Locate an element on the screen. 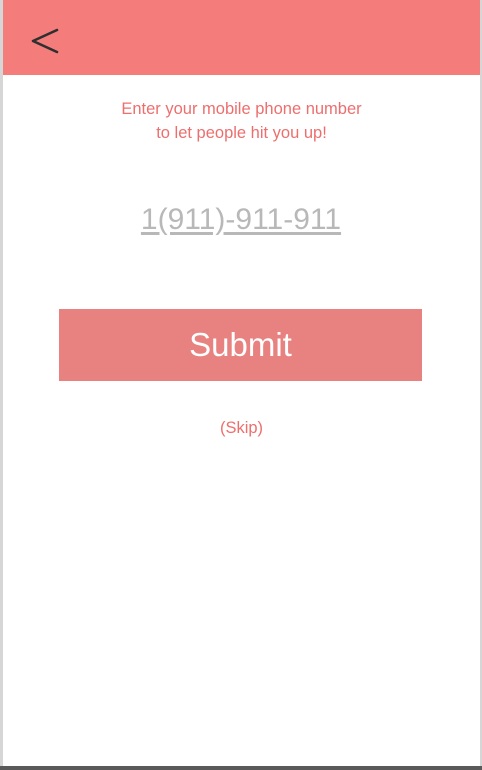  submit-button: Submit is located at coordinates (240, 345).